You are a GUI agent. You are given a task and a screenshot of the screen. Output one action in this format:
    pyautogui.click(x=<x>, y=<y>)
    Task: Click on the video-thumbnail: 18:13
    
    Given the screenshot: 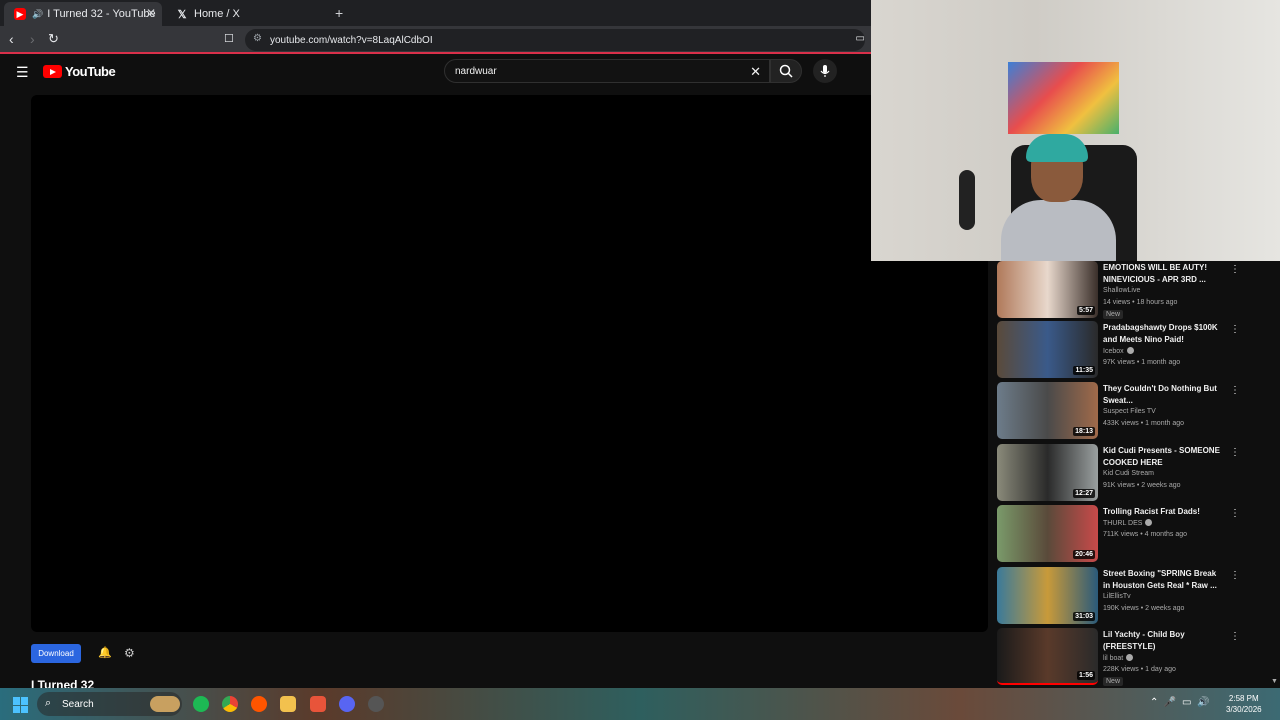 What is the action you would take?
    pyautogui.click(x=1047, y=410)
    